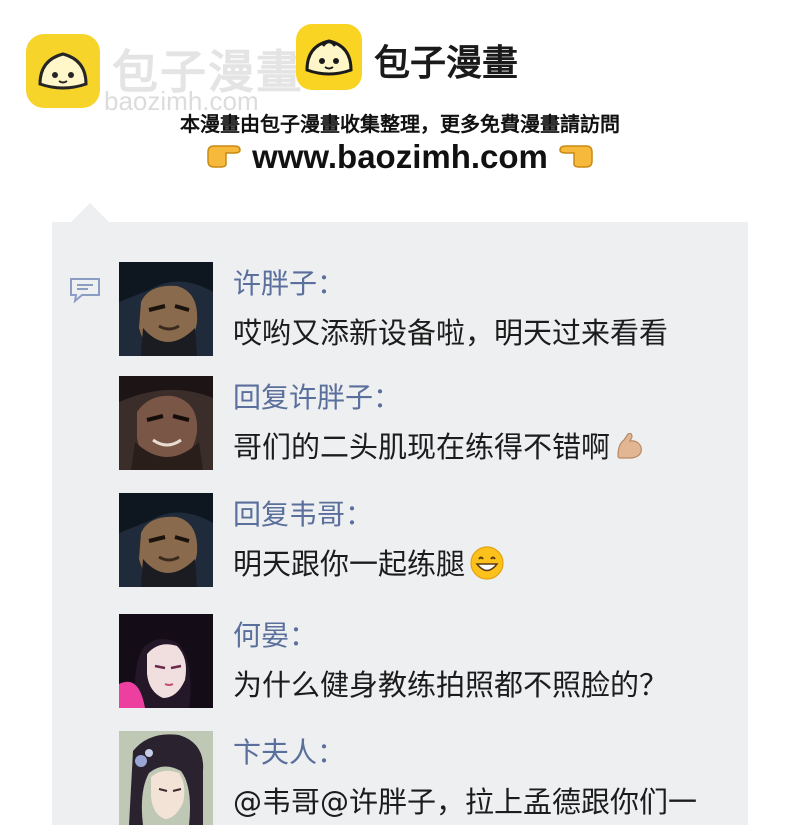 This screenshot has height=825, width=800. What do you see at coordinates (289, 751) in the screenshot?
I see `commenter-name: 卞夫人：` at bounding box center [289, 751].